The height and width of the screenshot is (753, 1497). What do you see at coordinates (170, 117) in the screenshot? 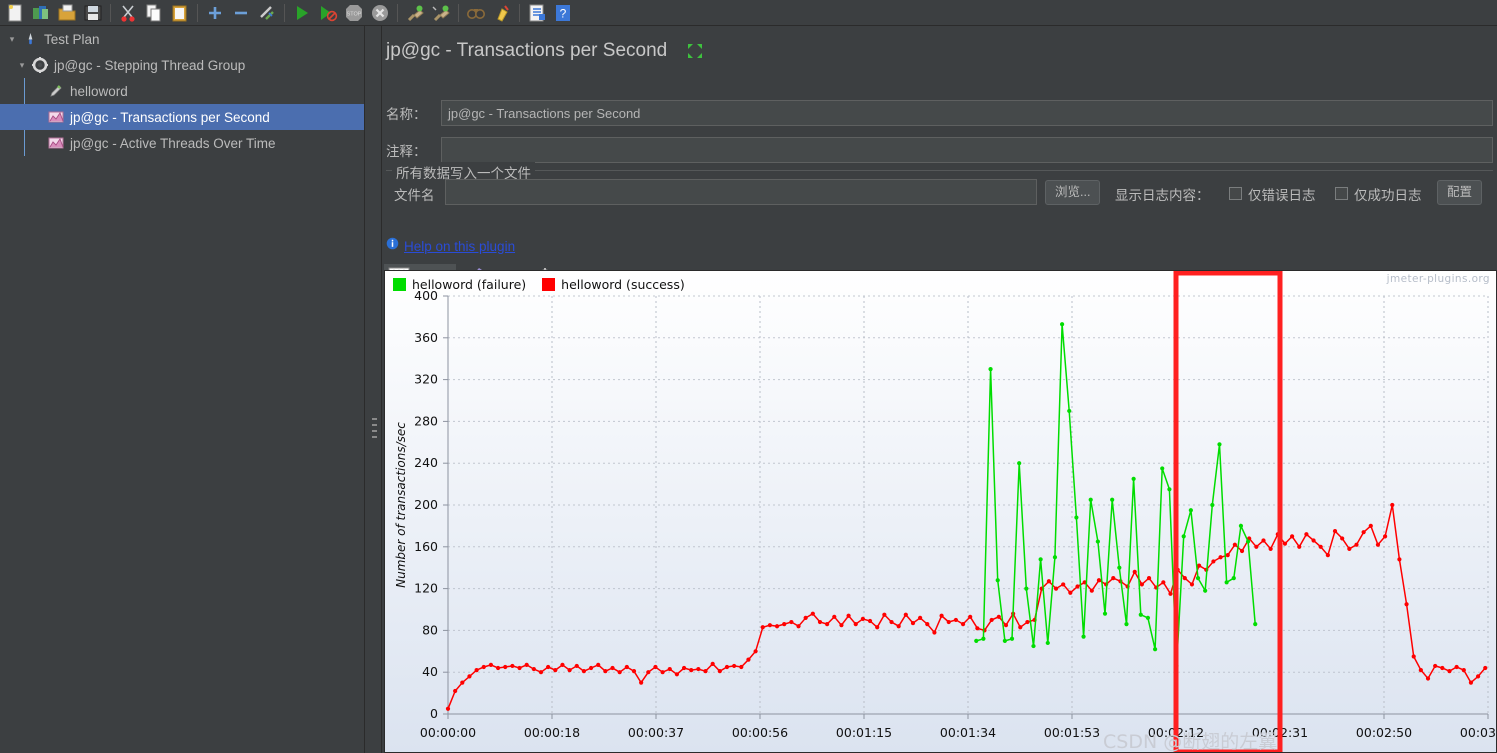
I see `tree-item-label: jp@gc - Transactions per Second` at bounding box center [170, 117].